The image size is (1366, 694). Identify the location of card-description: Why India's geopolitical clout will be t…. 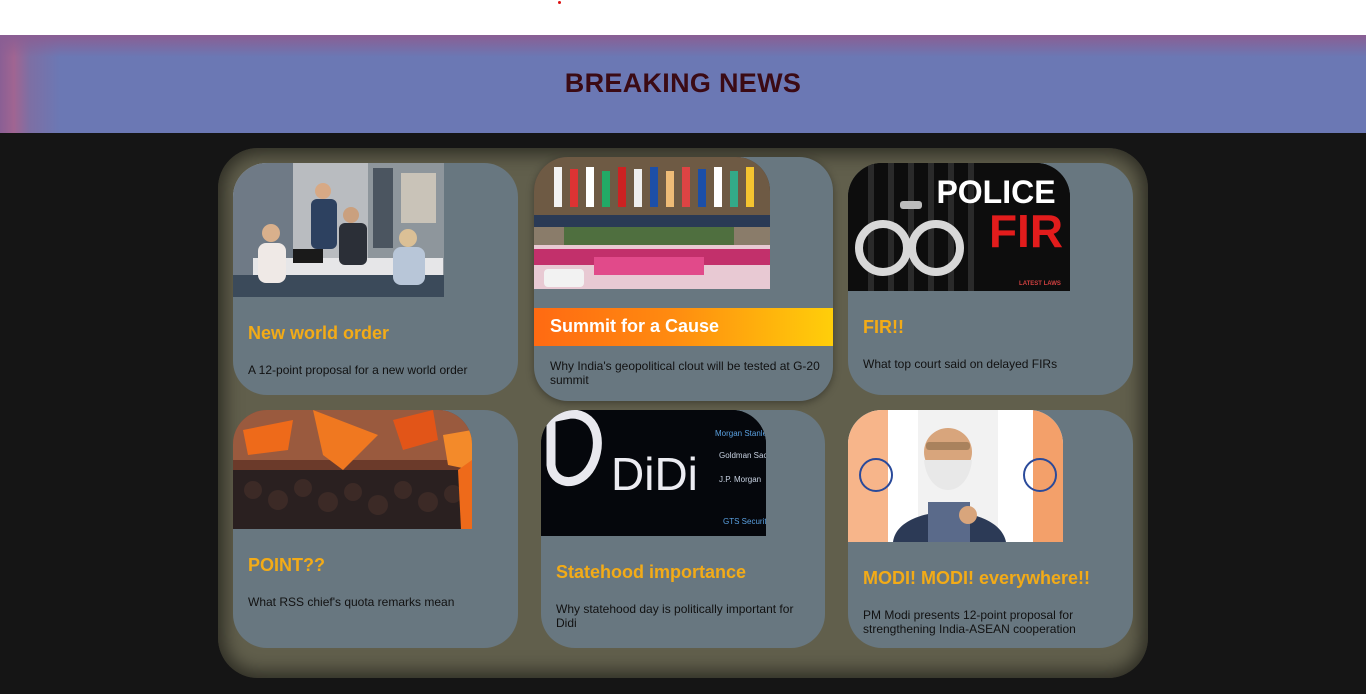
(685, 373).